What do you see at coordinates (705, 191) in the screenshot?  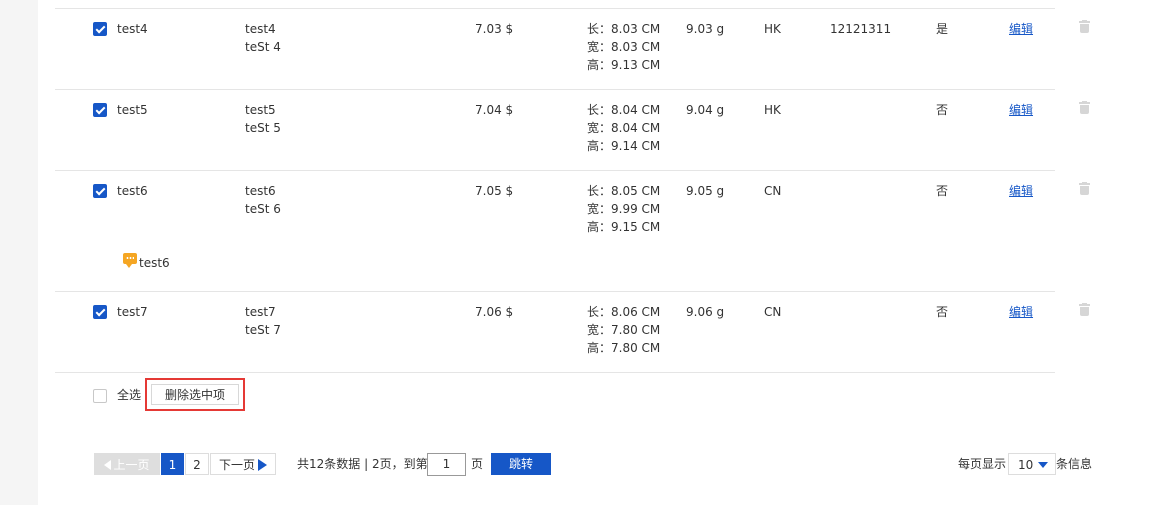 I see `weight-cell: 9.05 g` at bounding box center [705, 191].